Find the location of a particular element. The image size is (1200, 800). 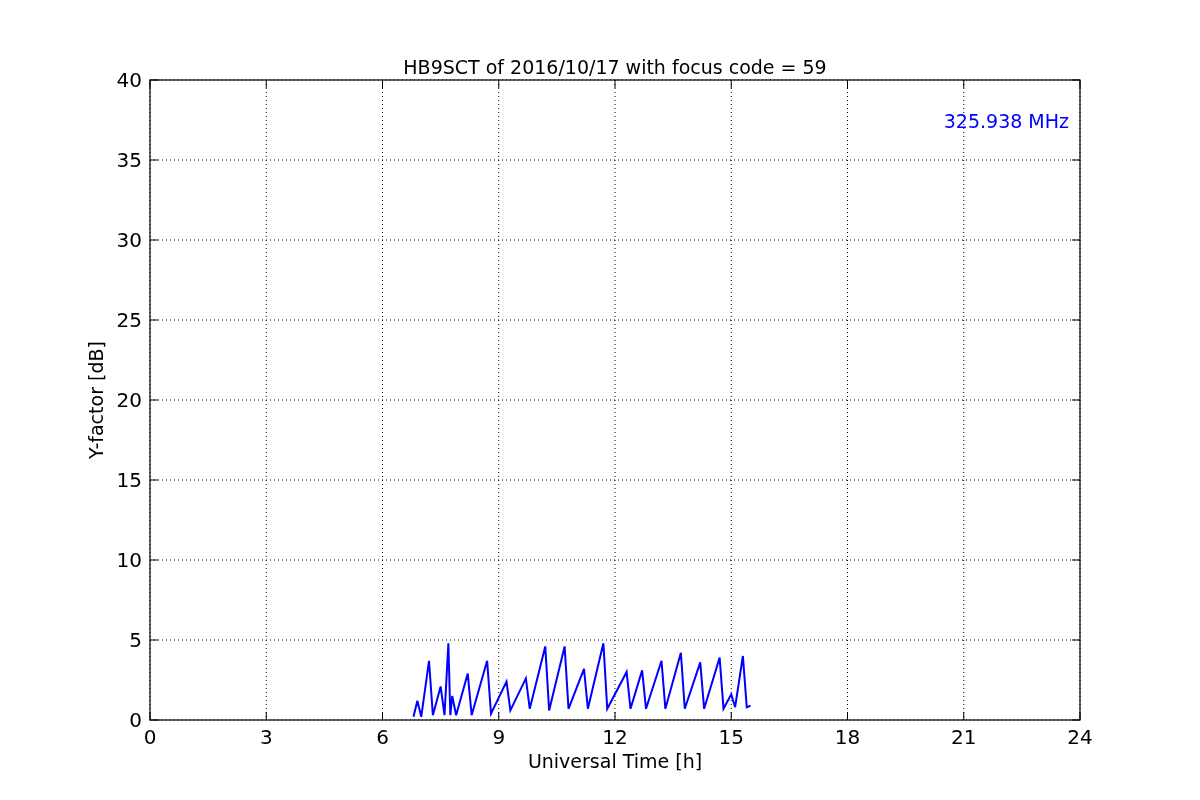

x-tick-label: 24 is located at coordinates (1080, 737).